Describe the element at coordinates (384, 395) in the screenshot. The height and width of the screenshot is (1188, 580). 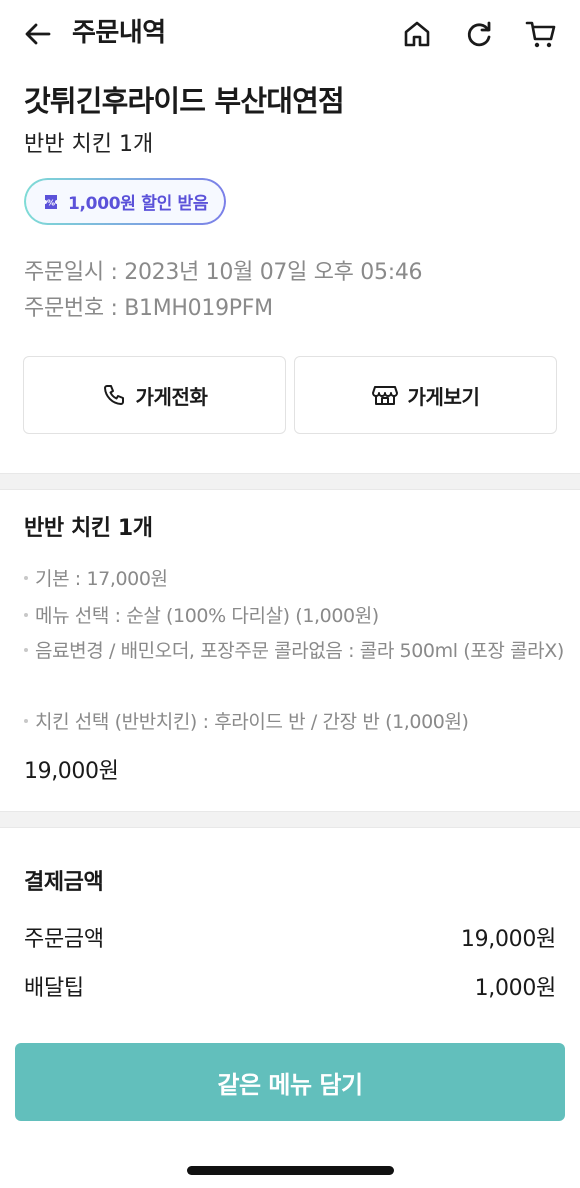
I see `store-icon` at that location.